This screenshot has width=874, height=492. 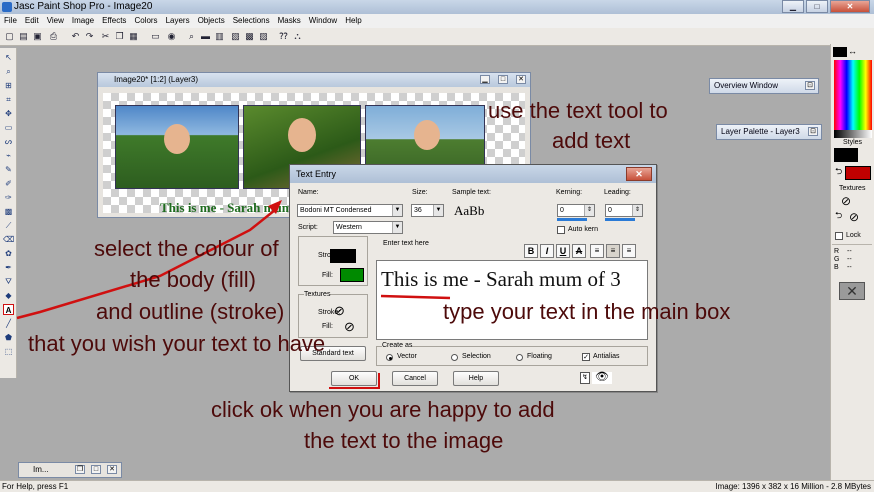 What do you see at coordinates (354, 381) in the screenshot?
I see `ok-button-highlight` at bounding box center [354, 381].